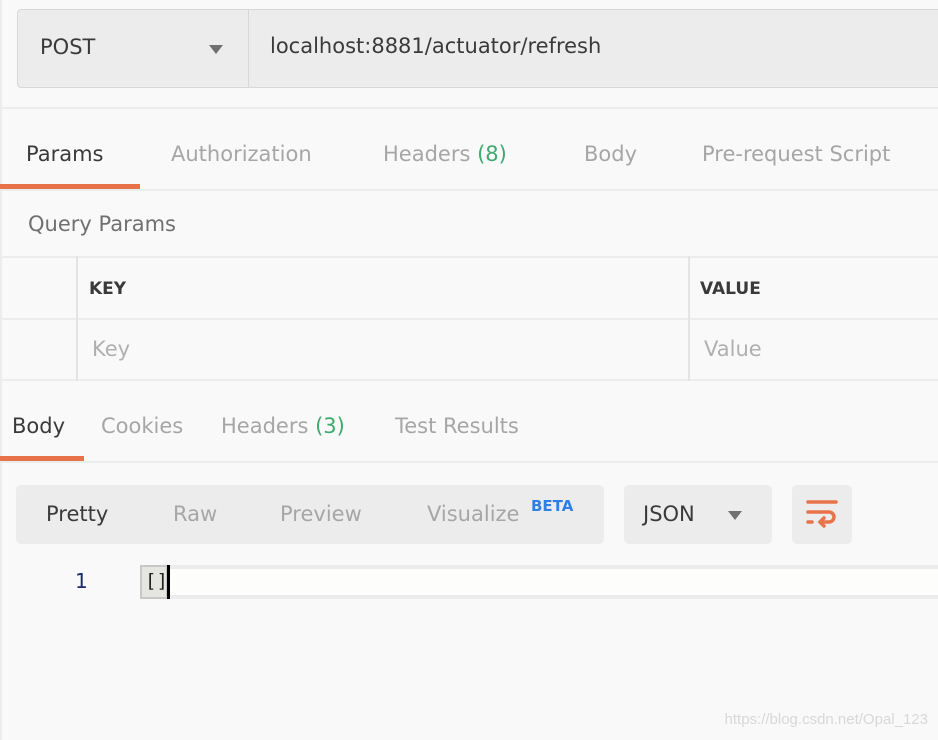 The width and height of the screenshot is (938, 740). What do you see at coordinates (68, 47) in the screenshot?
I see `method-label: POST` at bounding box center [68, 47].